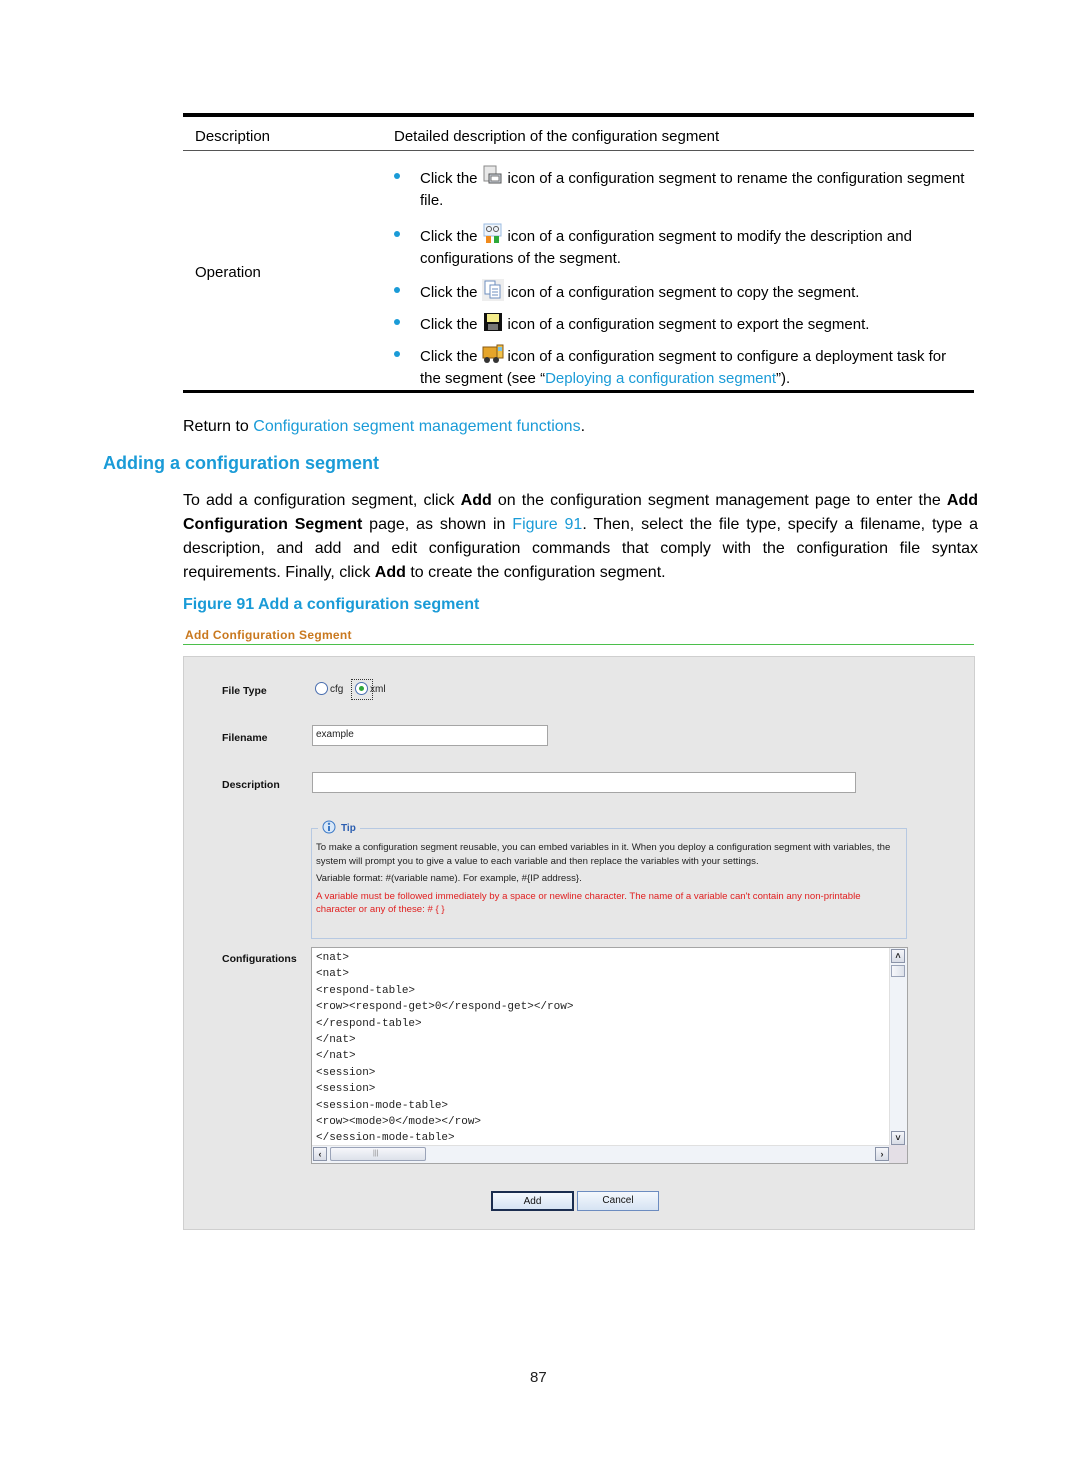  I want to click on scroll-right-button: ›, so click(882, 1154).